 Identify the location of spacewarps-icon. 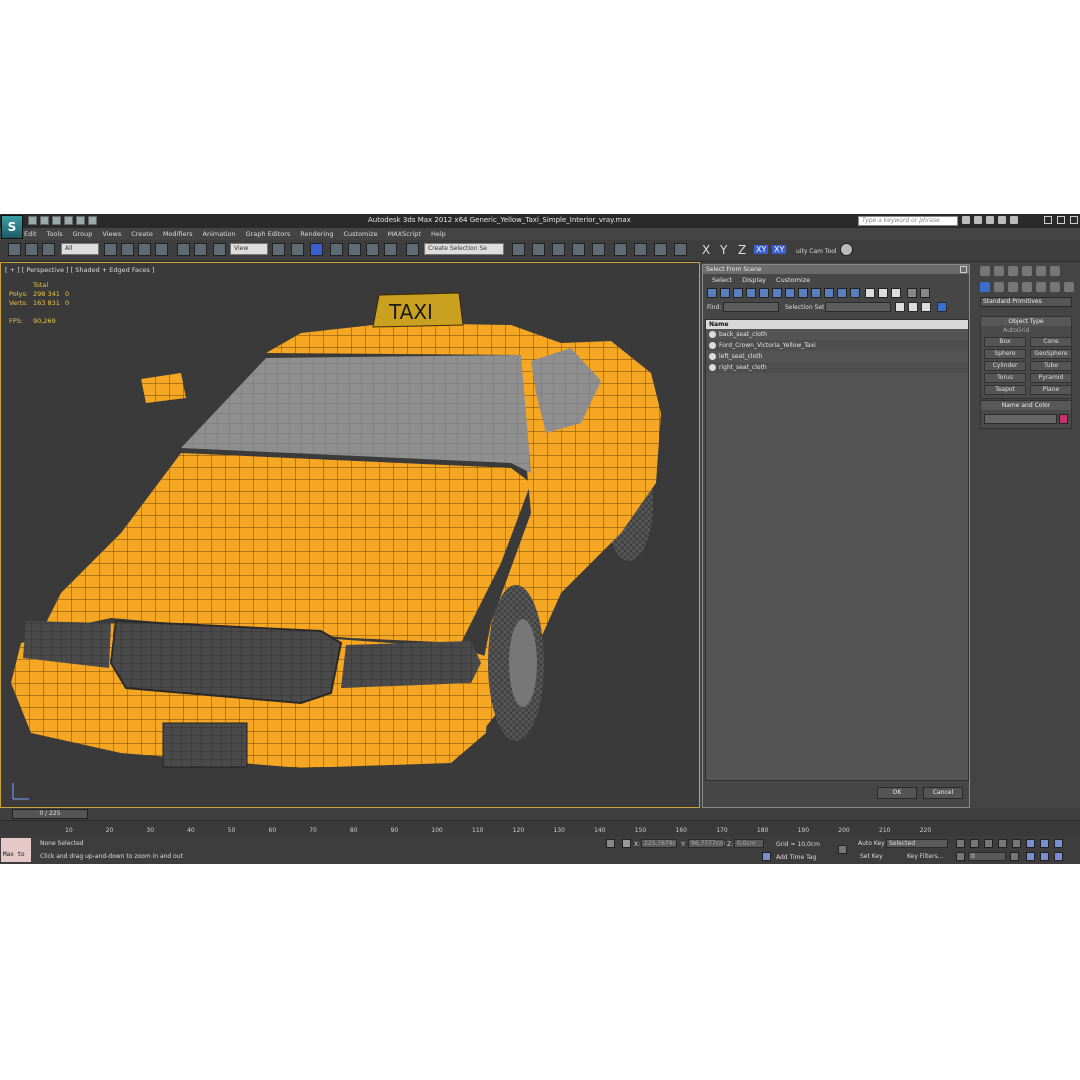
(1055, 287).